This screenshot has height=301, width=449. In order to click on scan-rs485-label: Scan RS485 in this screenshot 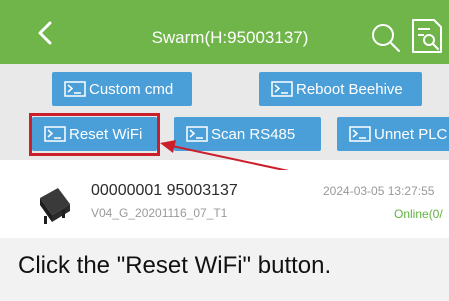, I will do `click(253, 134)`.